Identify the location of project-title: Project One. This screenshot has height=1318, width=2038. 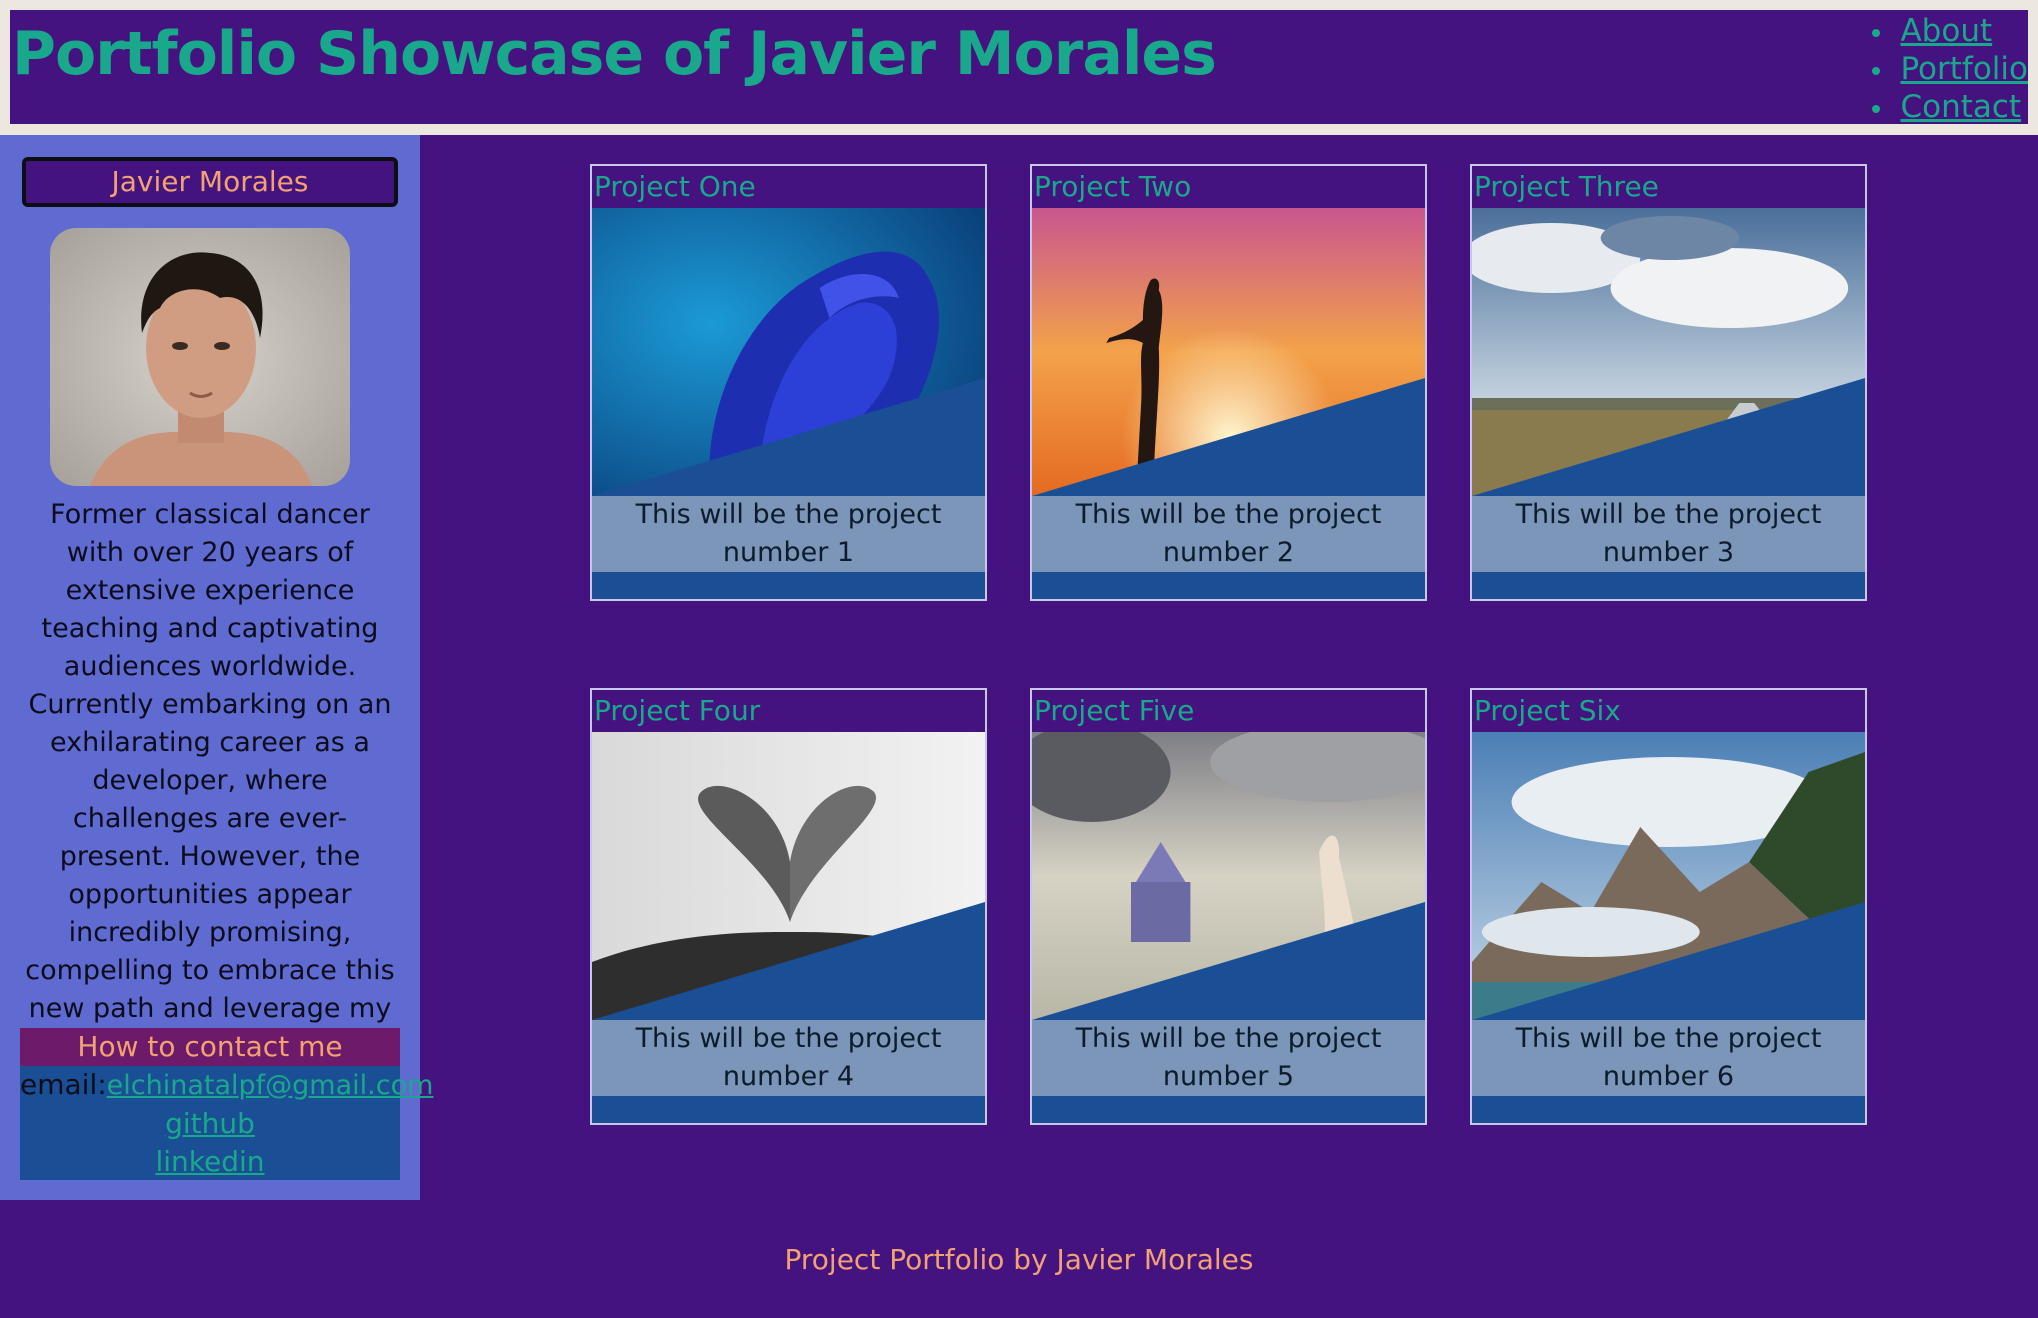
(788, 187).